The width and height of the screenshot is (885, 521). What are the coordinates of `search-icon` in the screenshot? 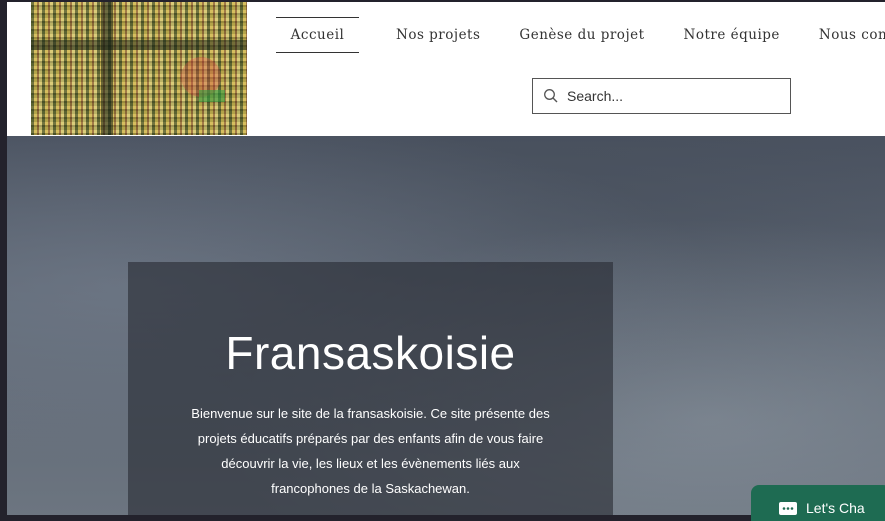 It's located at (551, 96).